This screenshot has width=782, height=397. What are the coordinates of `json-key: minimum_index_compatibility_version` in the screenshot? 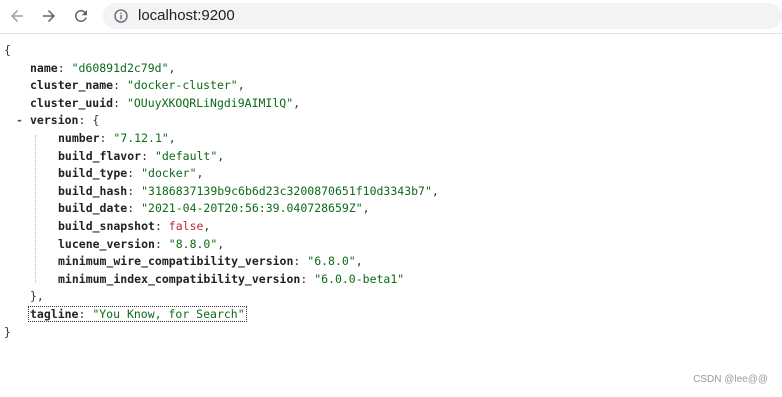 It's located at (179, 278).